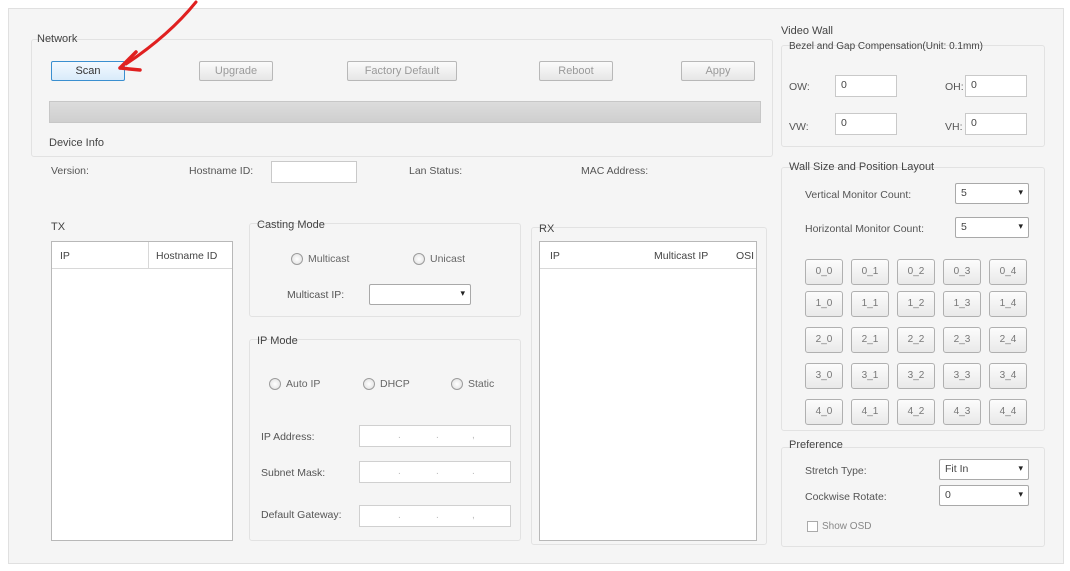  I want to click on tile-4-0: 4_0, so click(824, 412).